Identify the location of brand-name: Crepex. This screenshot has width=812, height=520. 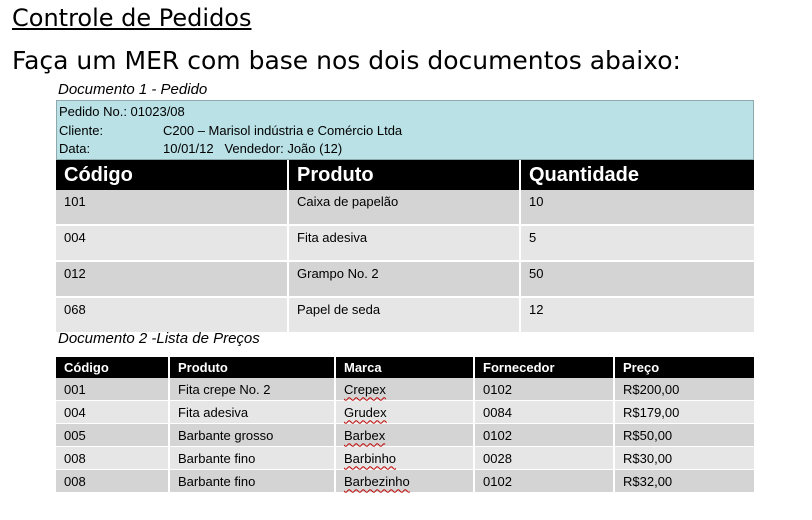
(365, 389).